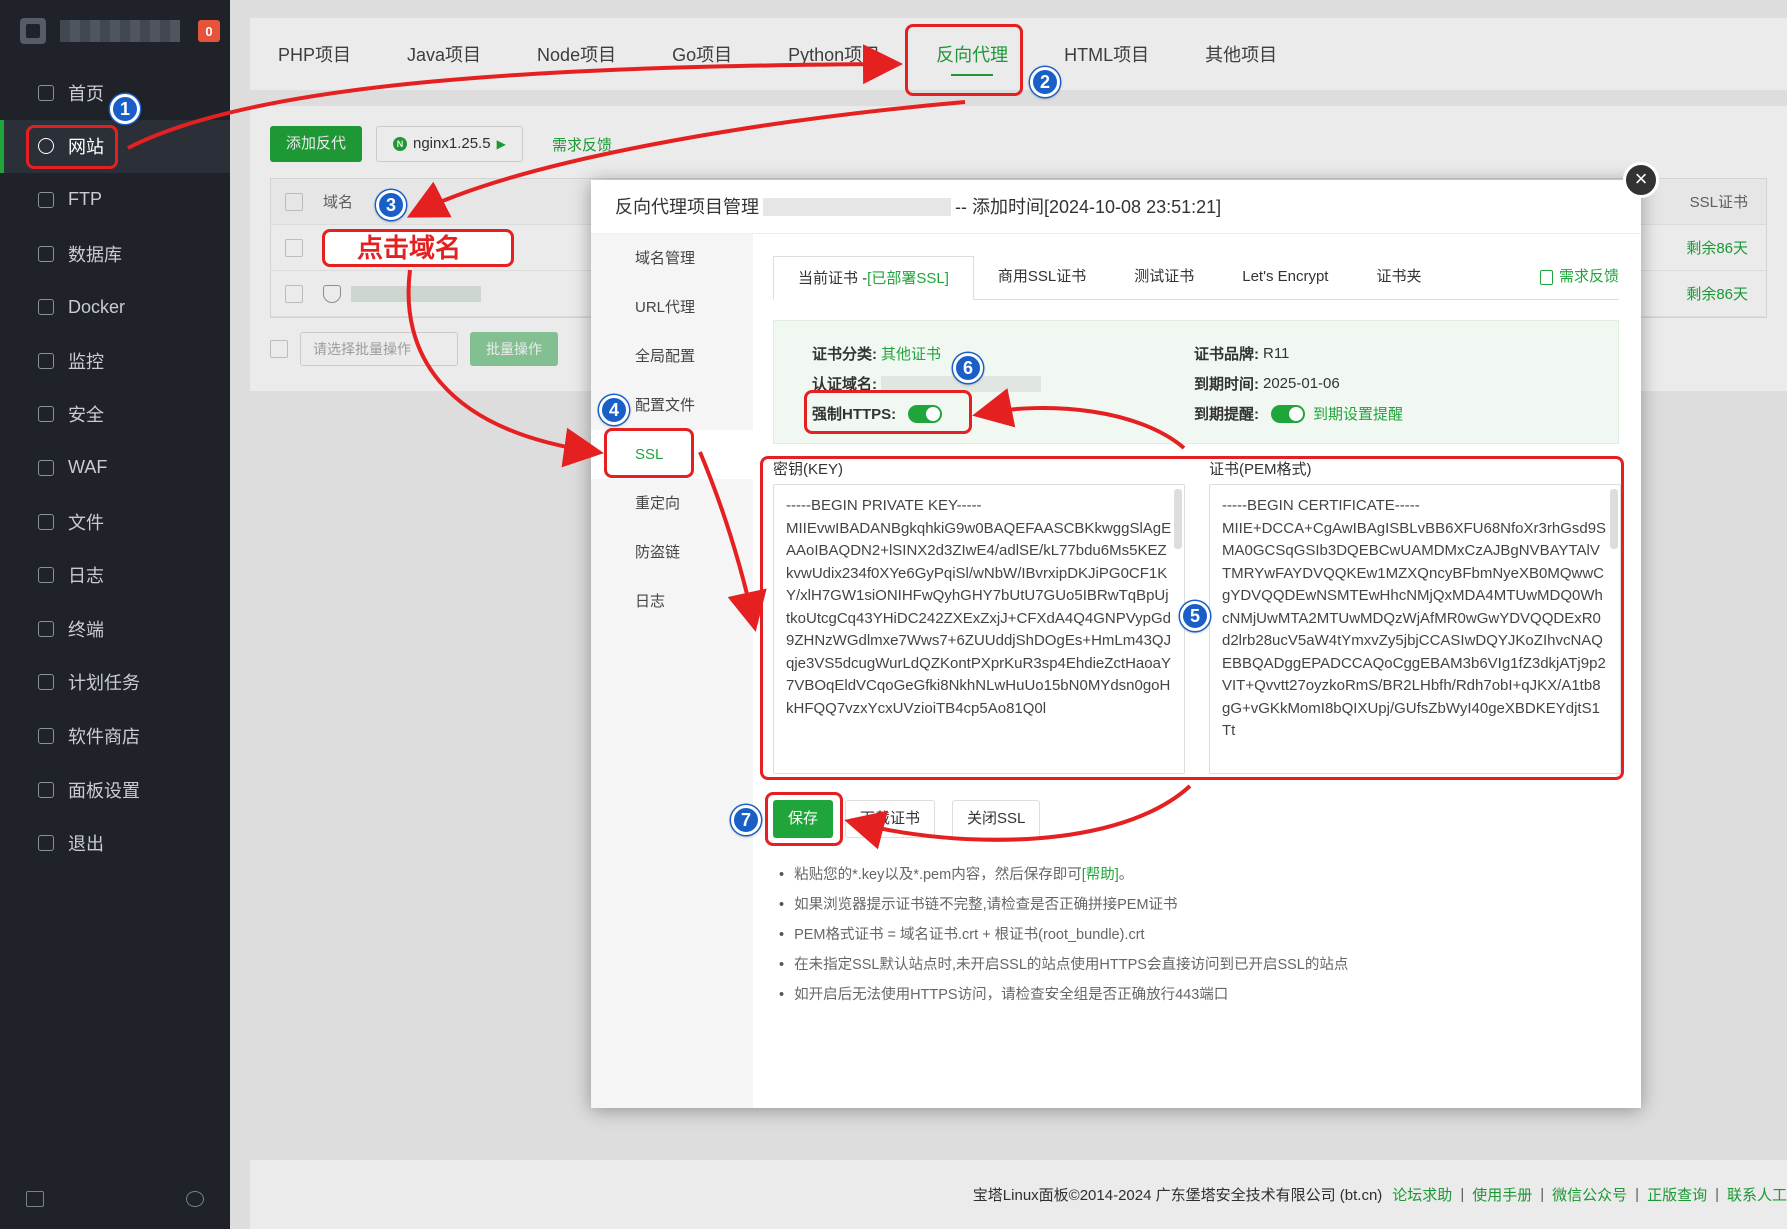  I want to click on sidebar-item-12: 计划任务, so click(115, 683).